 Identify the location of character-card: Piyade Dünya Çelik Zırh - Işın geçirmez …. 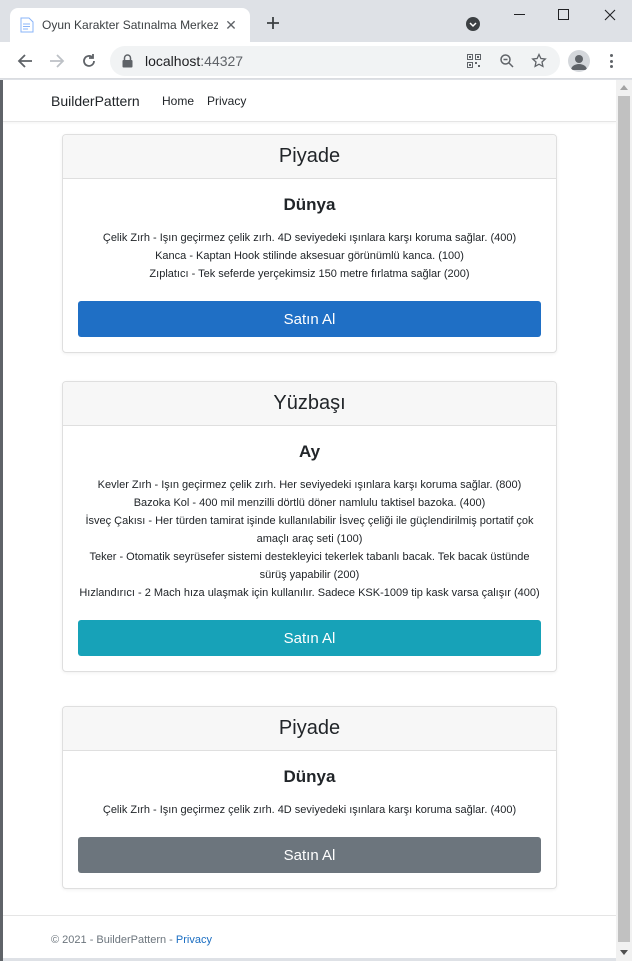
(309, 797).